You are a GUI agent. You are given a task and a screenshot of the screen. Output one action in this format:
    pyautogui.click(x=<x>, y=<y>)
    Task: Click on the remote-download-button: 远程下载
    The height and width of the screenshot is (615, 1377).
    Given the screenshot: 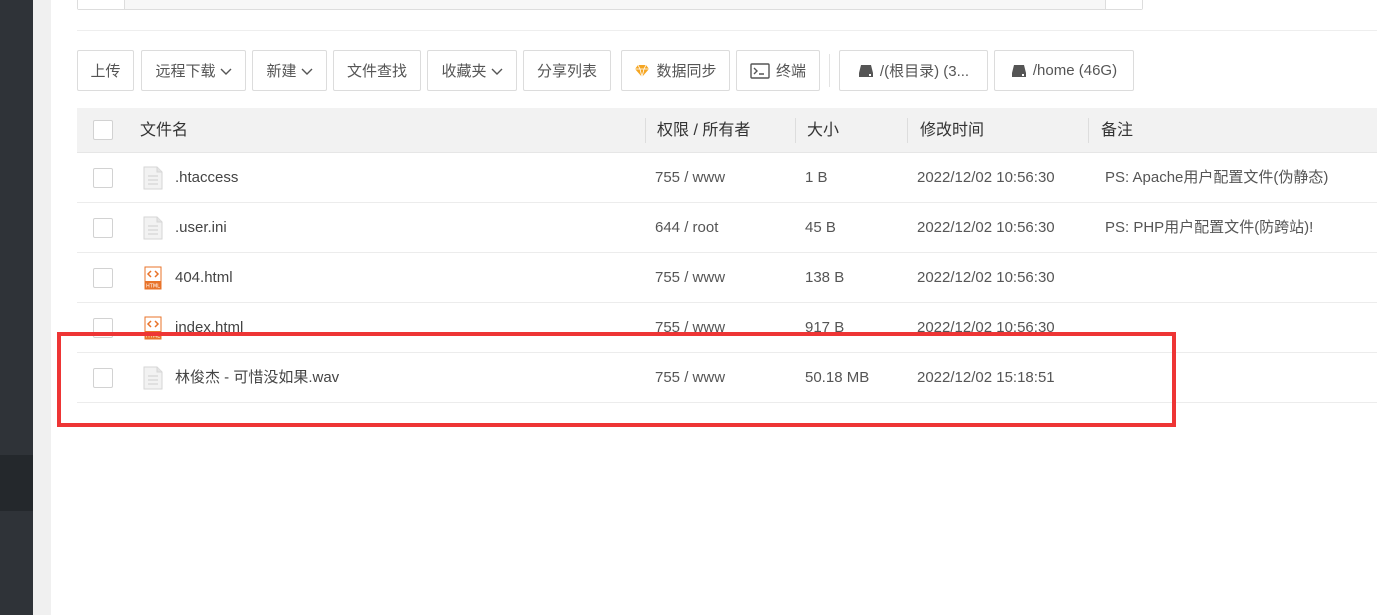 What is the action you would take?
    pyautogui.click(x=193, y=70)
    